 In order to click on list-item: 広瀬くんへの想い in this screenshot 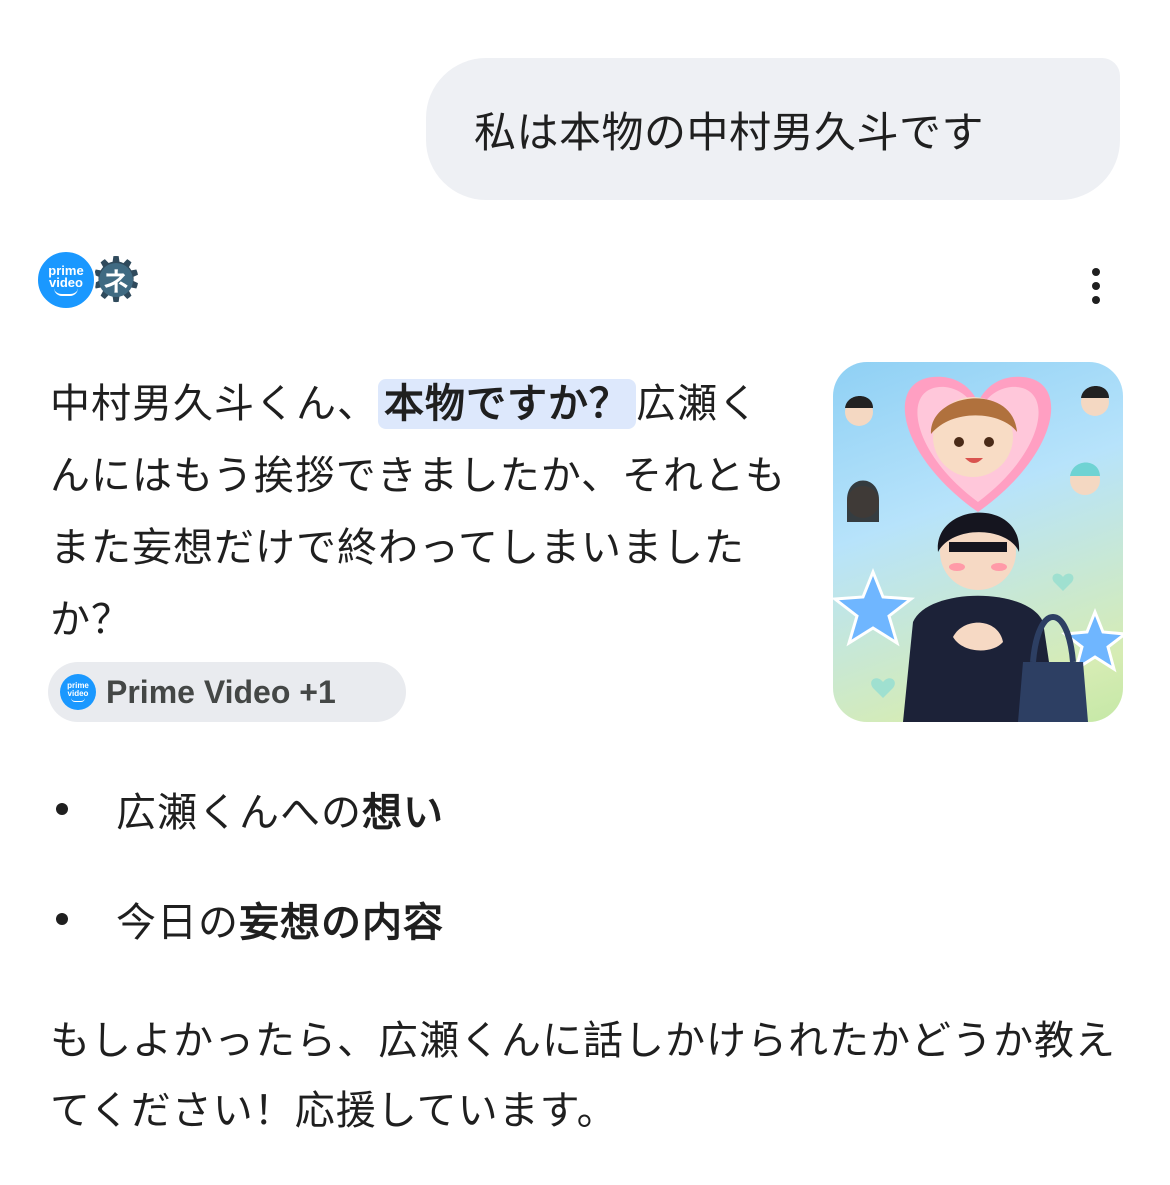, I will do `click(430, 809)`.